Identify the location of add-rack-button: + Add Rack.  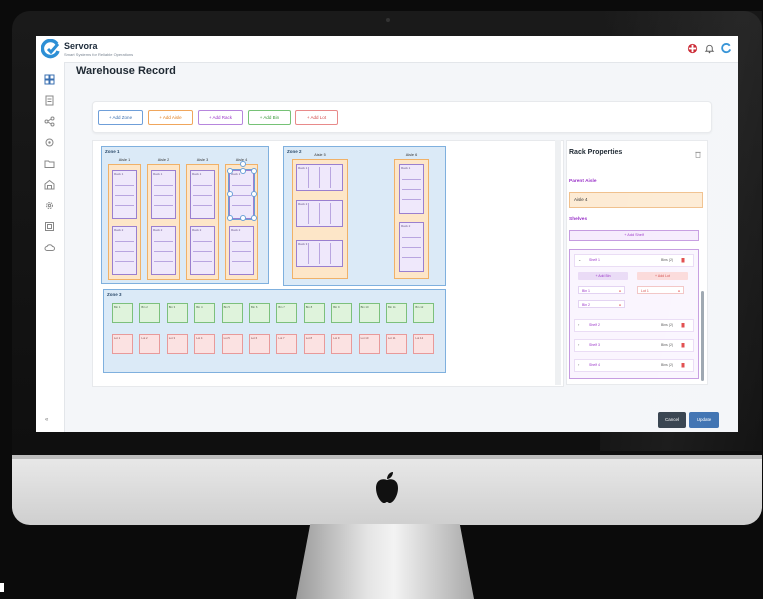
(220, 117).